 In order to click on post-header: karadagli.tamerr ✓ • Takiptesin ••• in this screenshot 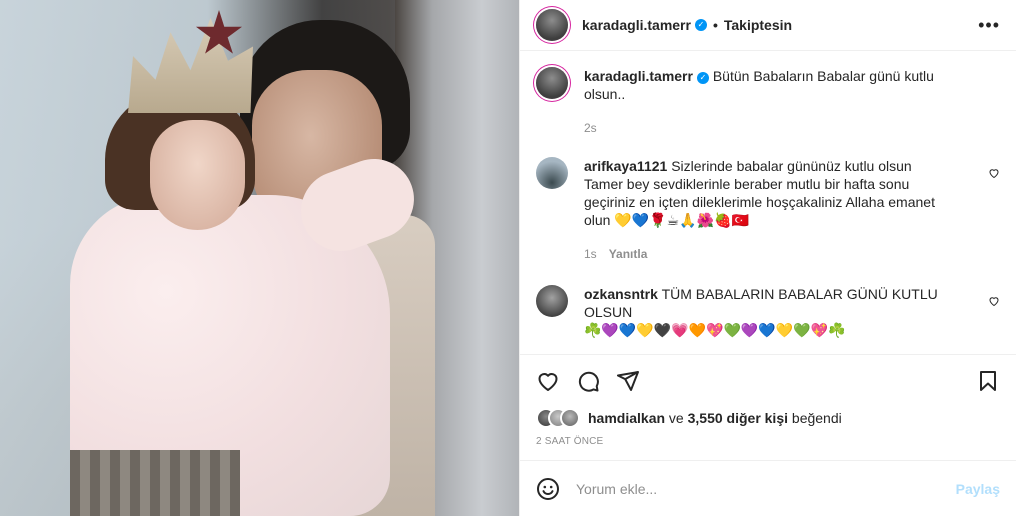, I will do `click(768, 25)`.